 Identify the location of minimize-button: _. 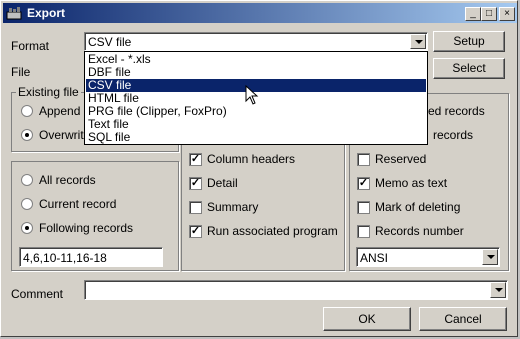
(473, 14).